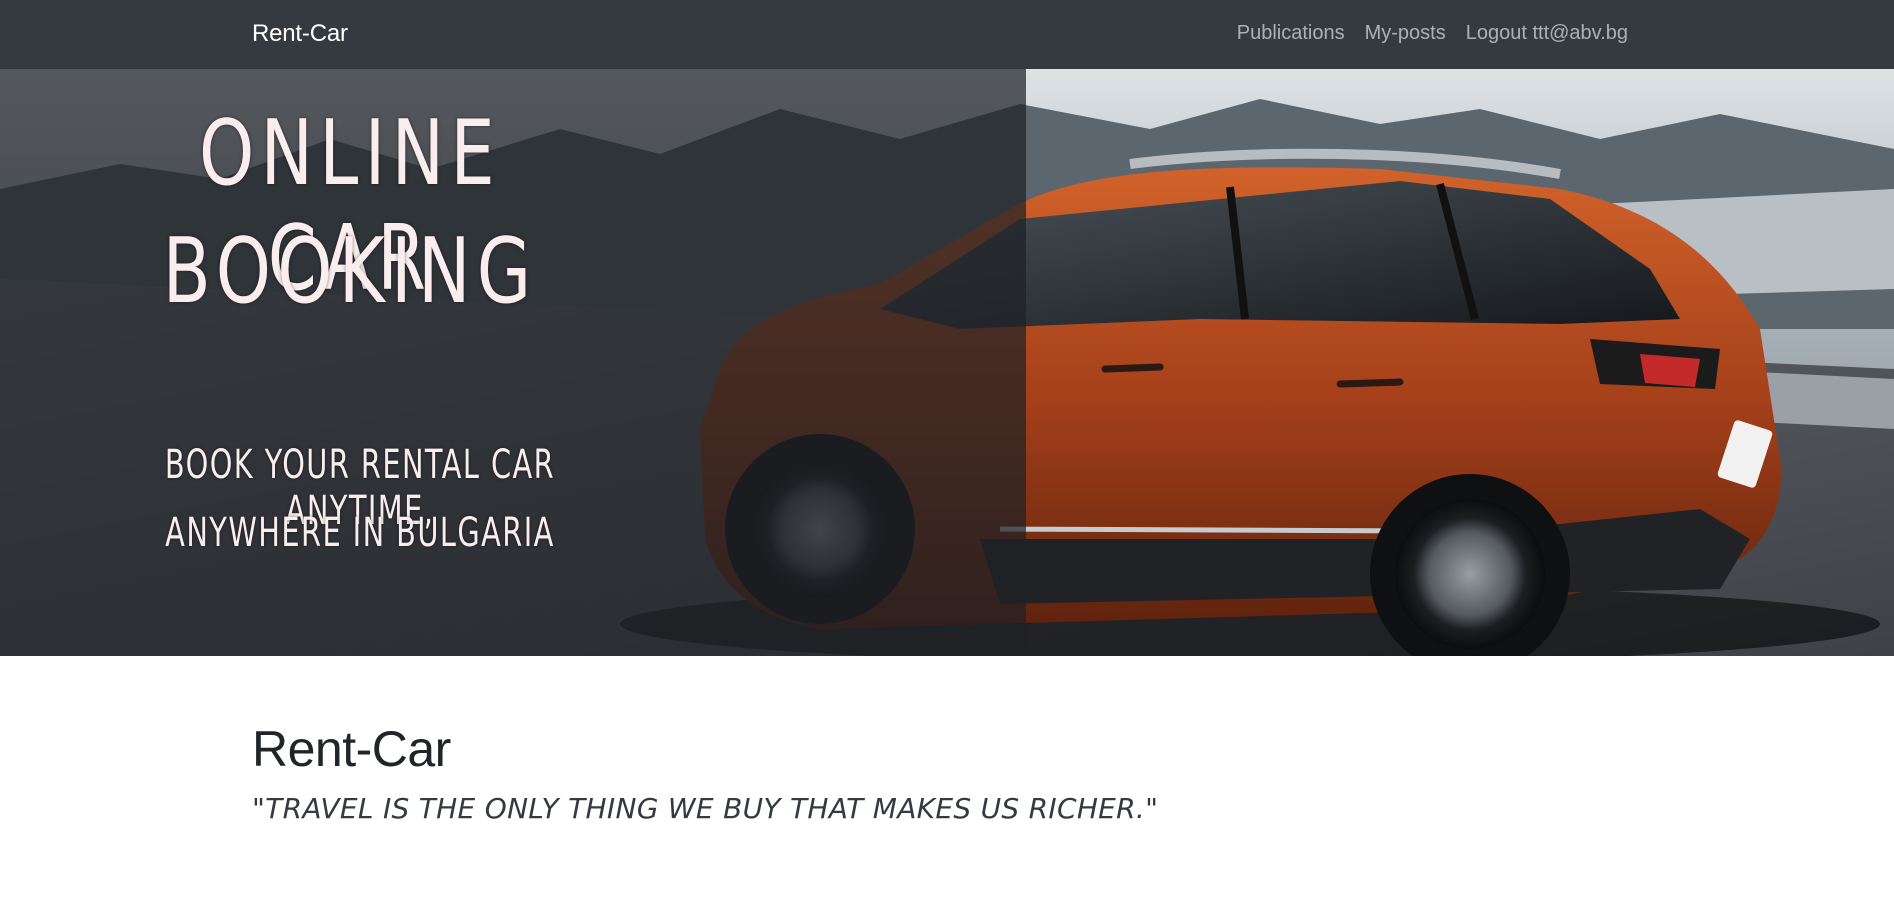 Image resolution: width=1894 pixels, height=897 pixels. I want to click on nav-links: Publications My-posts Logout ttt@abv.bg, so click(1432, 33).